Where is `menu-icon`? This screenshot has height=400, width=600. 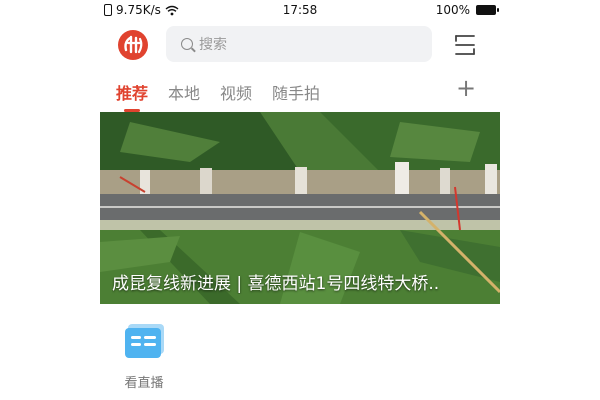 menu-icon is located at coordinates (465, 45).